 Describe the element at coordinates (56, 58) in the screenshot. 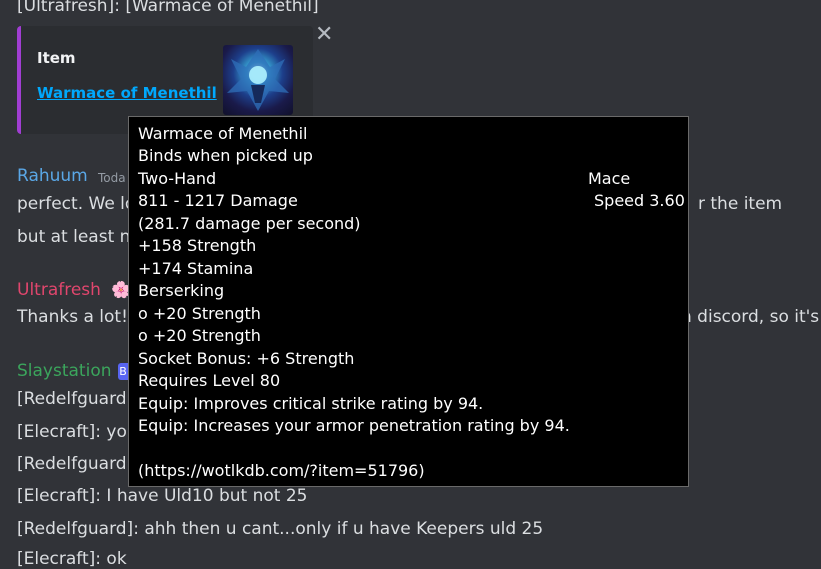

I see `embed-kind-label: Item` at that location.